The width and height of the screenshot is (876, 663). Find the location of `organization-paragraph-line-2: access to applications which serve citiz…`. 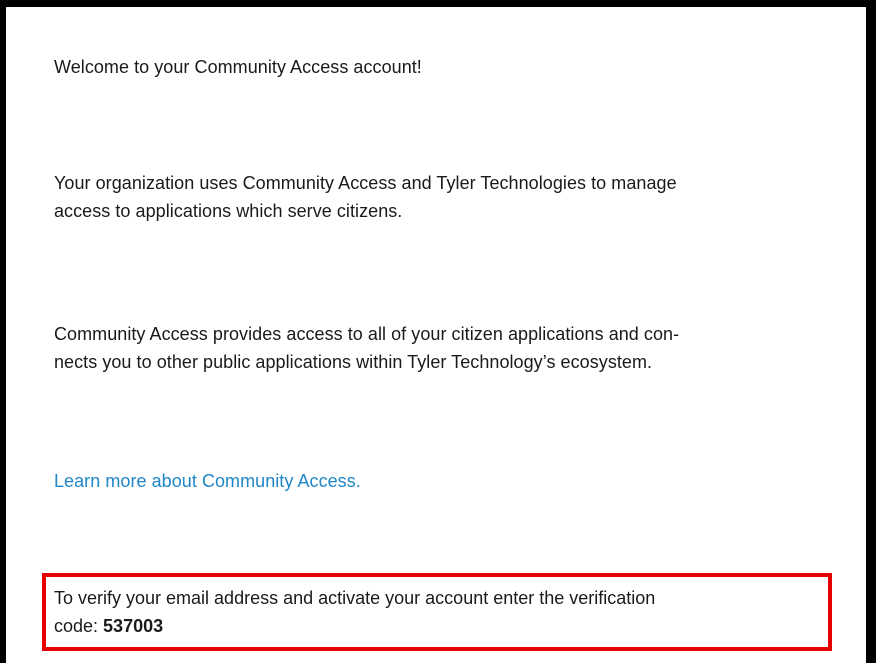

organization-paragraph-line-2: access to applications which serve citiz… is located at coordinates (228, 211).